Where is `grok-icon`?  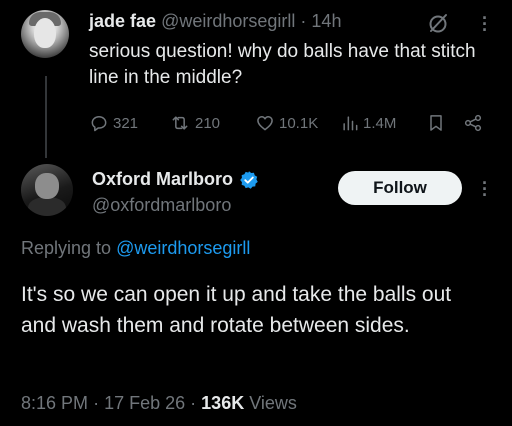 grok-icon is located at coordinates (438, 24).